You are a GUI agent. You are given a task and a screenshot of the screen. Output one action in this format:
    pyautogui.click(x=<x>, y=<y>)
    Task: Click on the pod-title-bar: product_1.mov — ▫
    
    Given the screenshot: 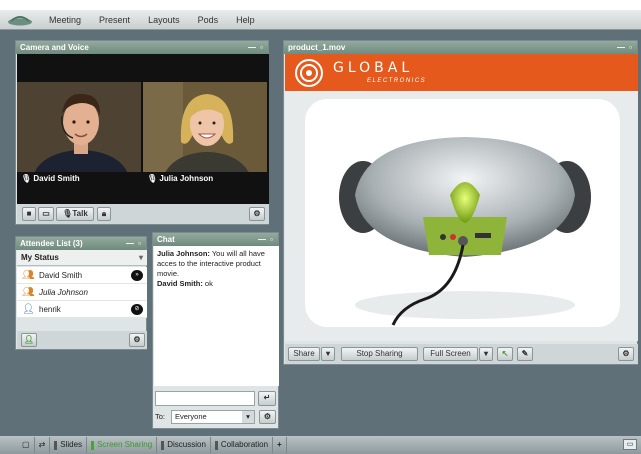 What is the action you would take?
    pyautogui.click(x=460, y=47)
    